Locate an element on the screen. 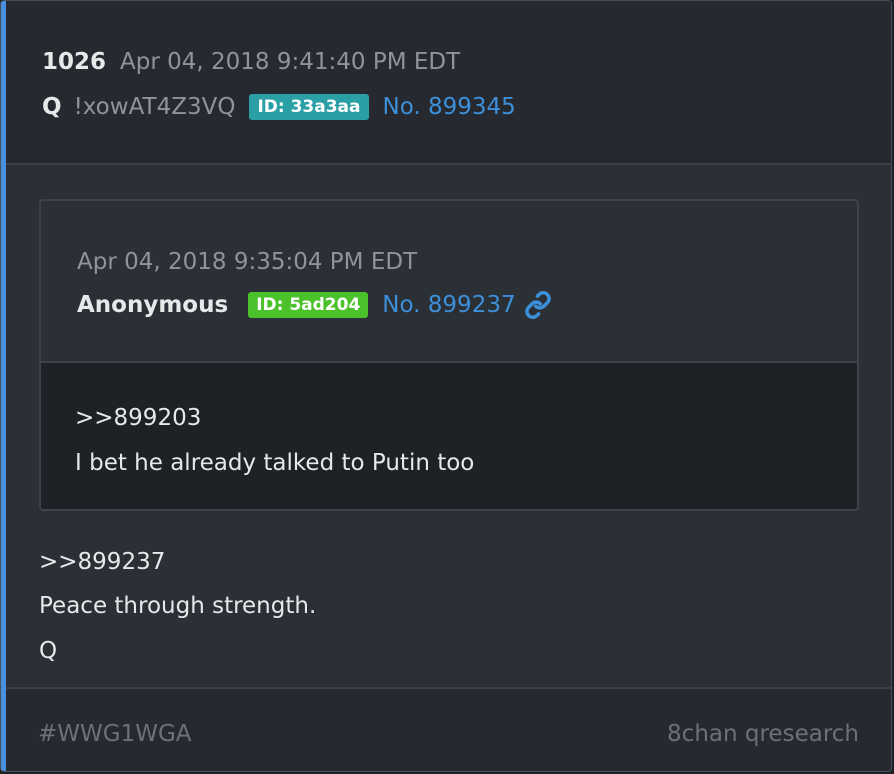 Image resolution: width=894 pixels, height=774 pixels. hashtag: #WWG1WGA is located at coordinates (115, 734).